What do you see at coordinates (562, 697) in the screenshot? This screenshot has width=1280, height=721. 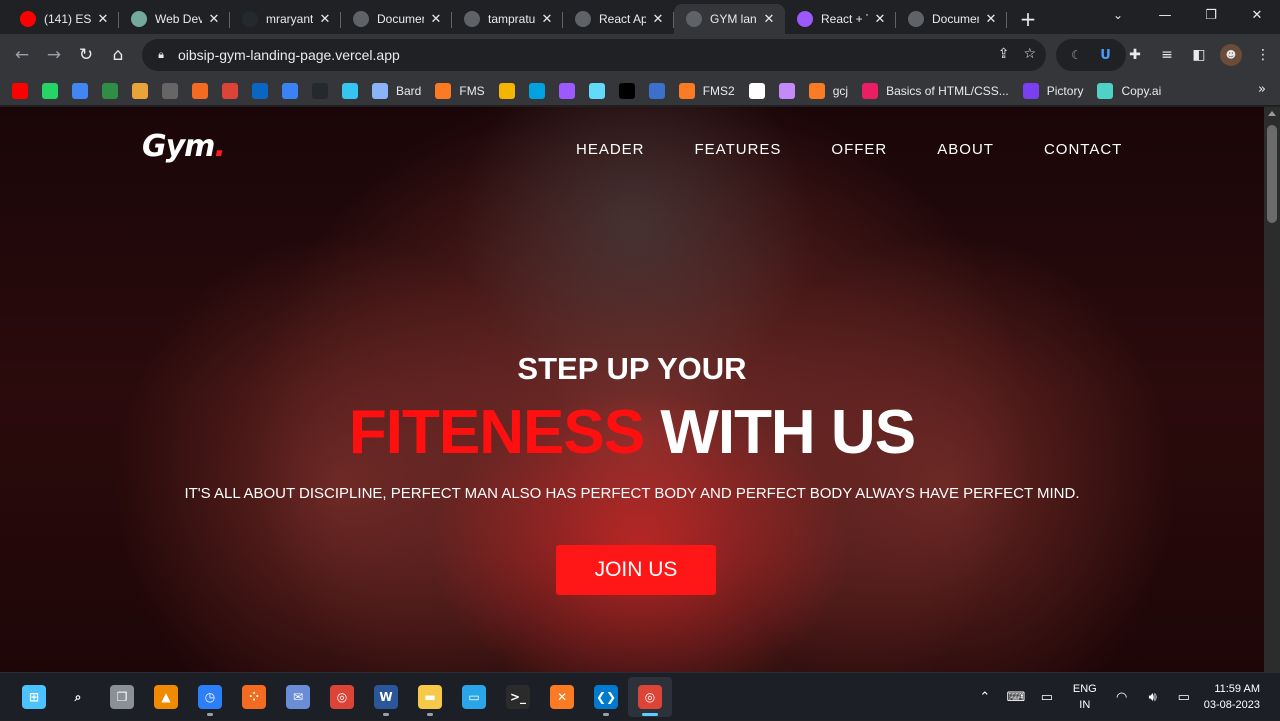 I see `taskbar-app: ✕` at bounding box center [562, 697].